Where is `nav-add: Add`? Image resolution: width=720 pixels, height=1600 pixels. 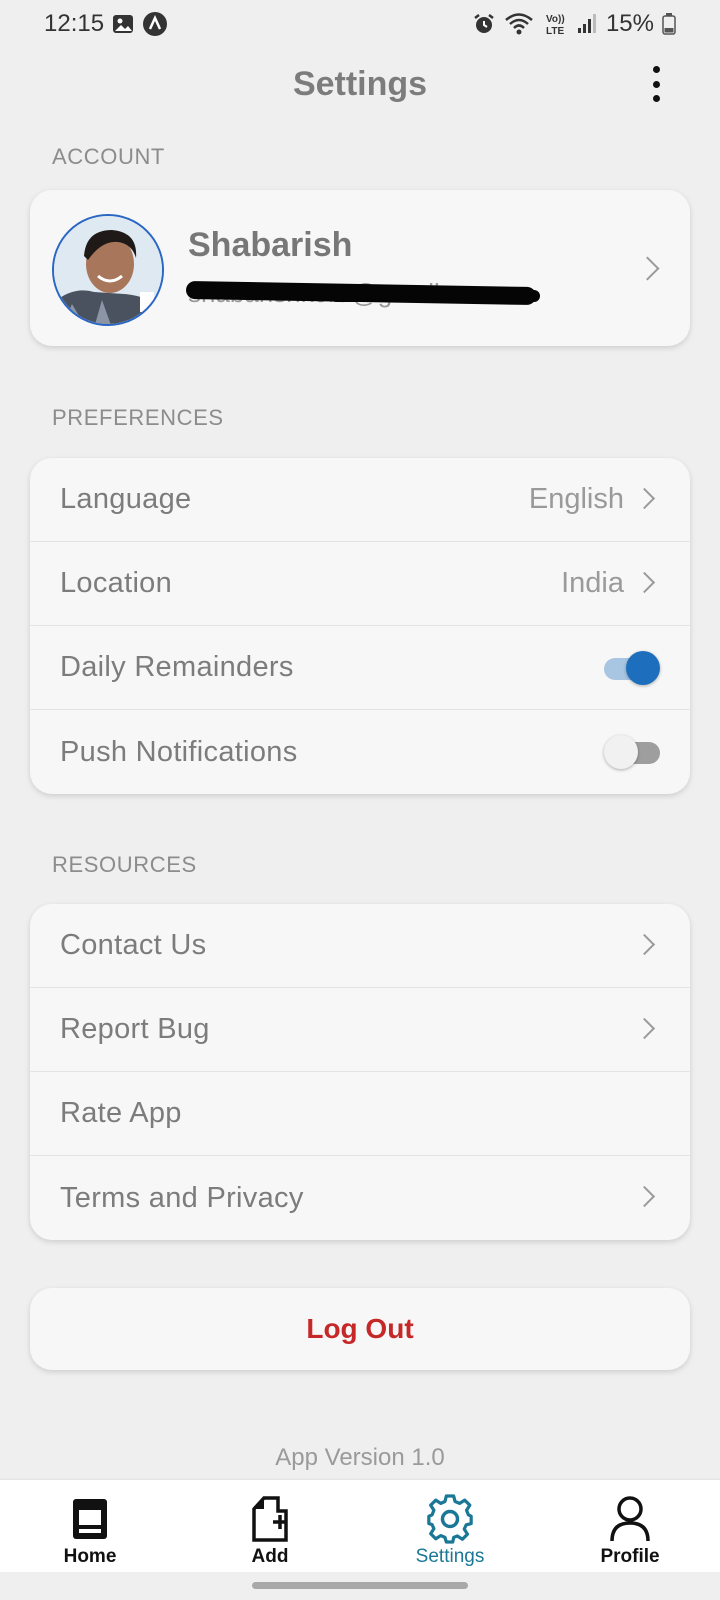
nav-add: Add is located at coordinates (270, 1526).